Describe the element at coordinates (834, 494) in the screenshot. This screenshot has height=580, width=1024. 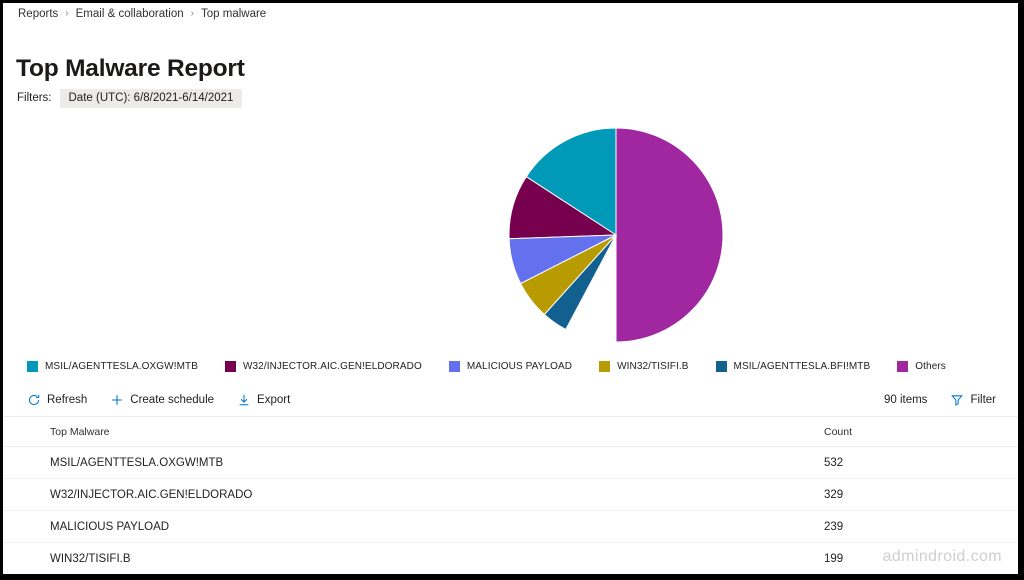
I see `cell-count: 329` at that location.